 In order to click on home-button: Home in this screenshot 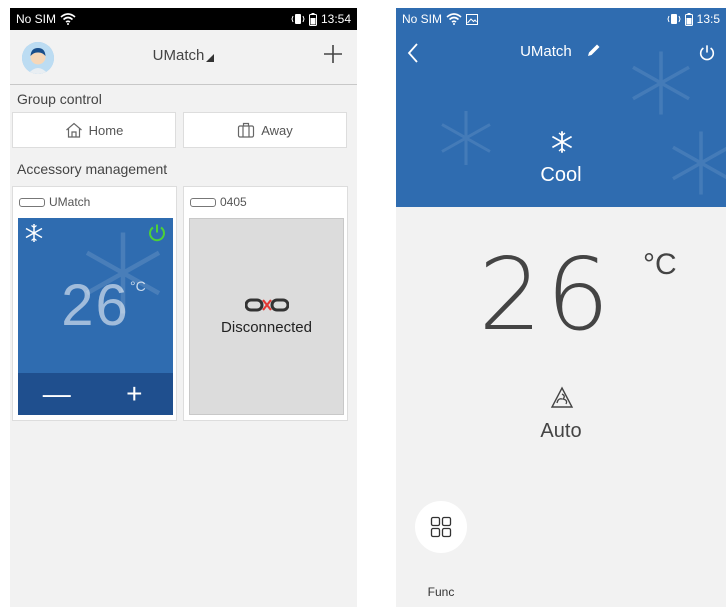, I will do `click(94, 130)`.